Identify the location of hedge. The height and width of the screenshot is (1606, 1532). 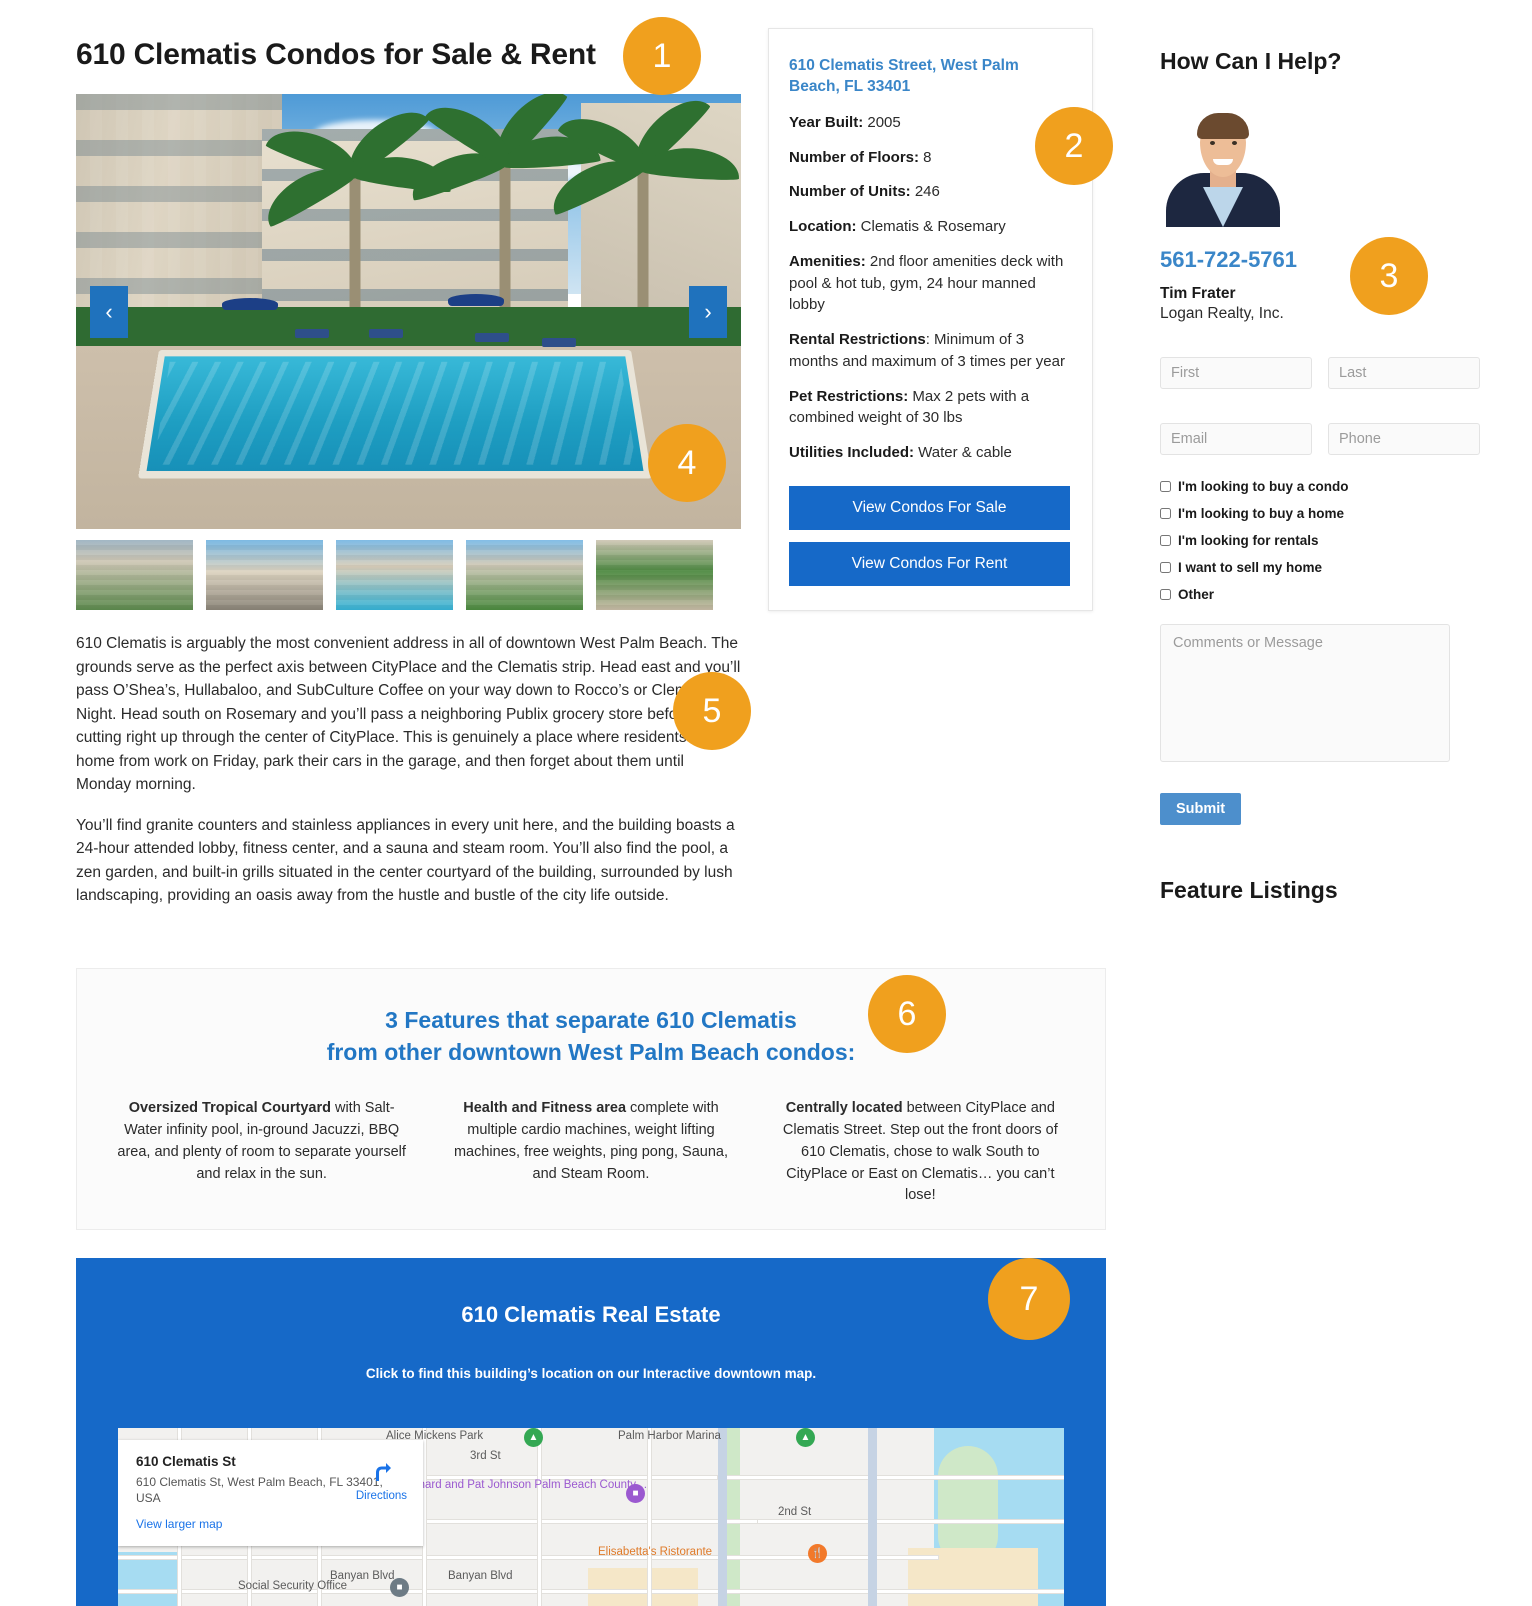
(408, 329).